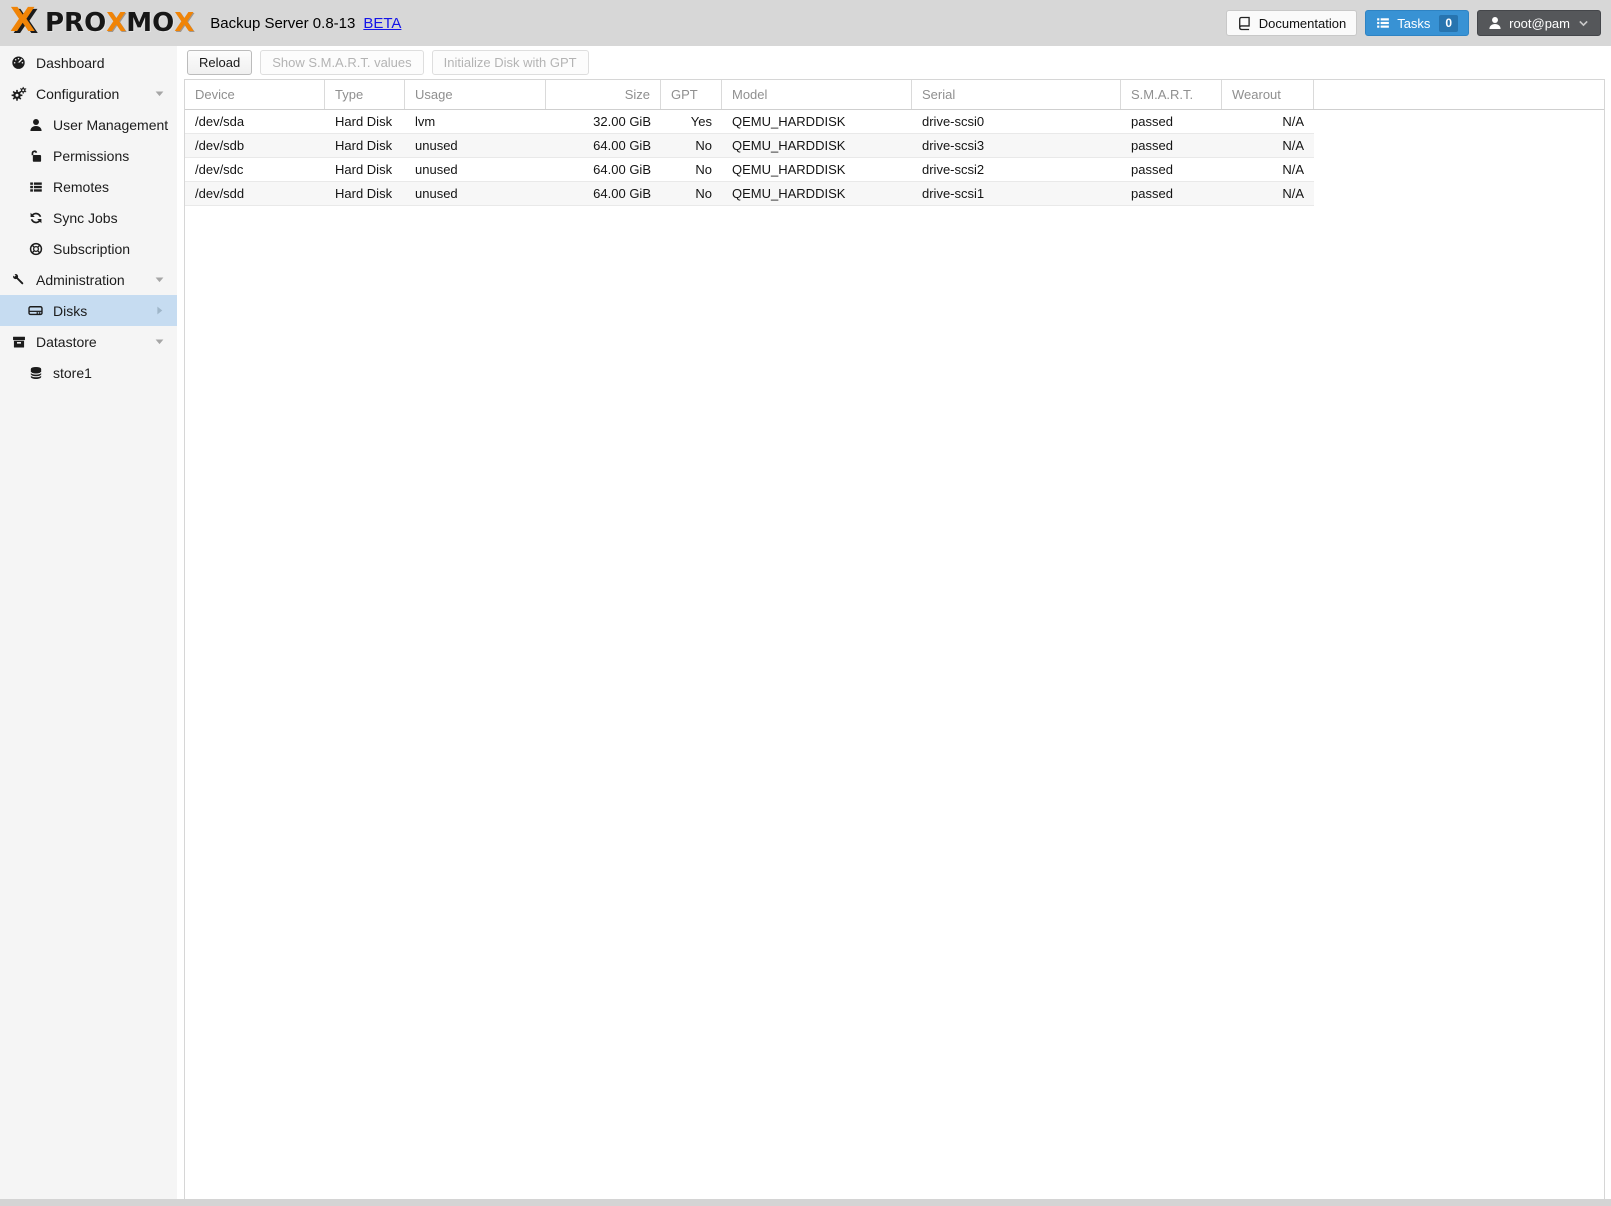 This screenshot has width=1611, height=1206. I want to click on cell-serial: drive-scsi0, so click(953, 121).